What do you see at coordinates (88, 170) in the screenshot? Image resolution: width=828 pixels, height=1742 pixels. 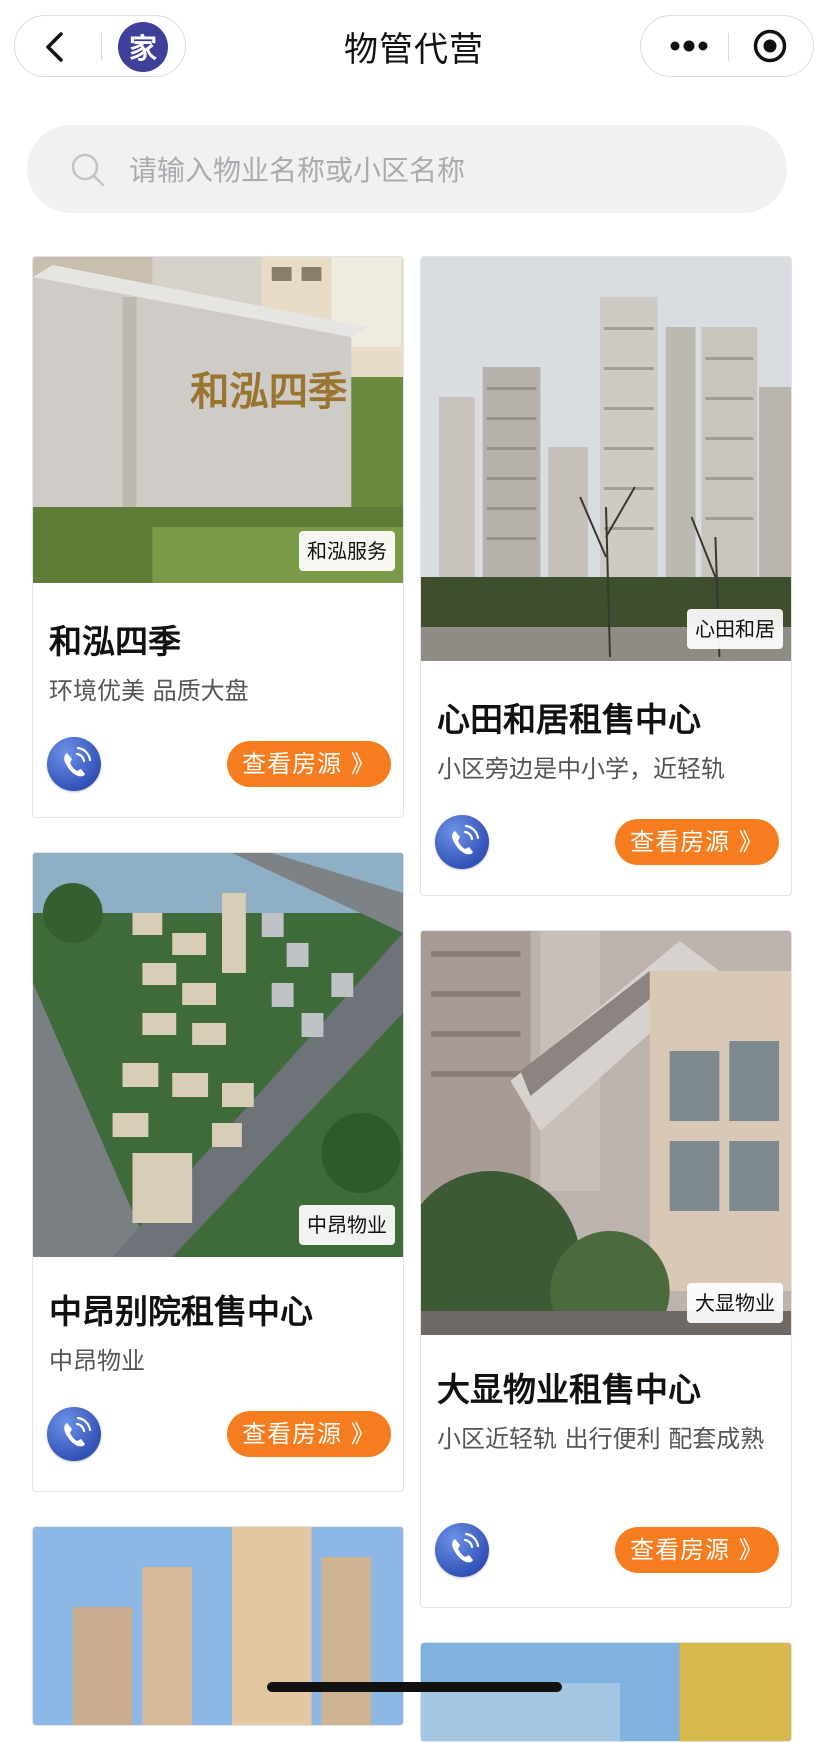 I see `search-icon` at bounding box center [88, 170].